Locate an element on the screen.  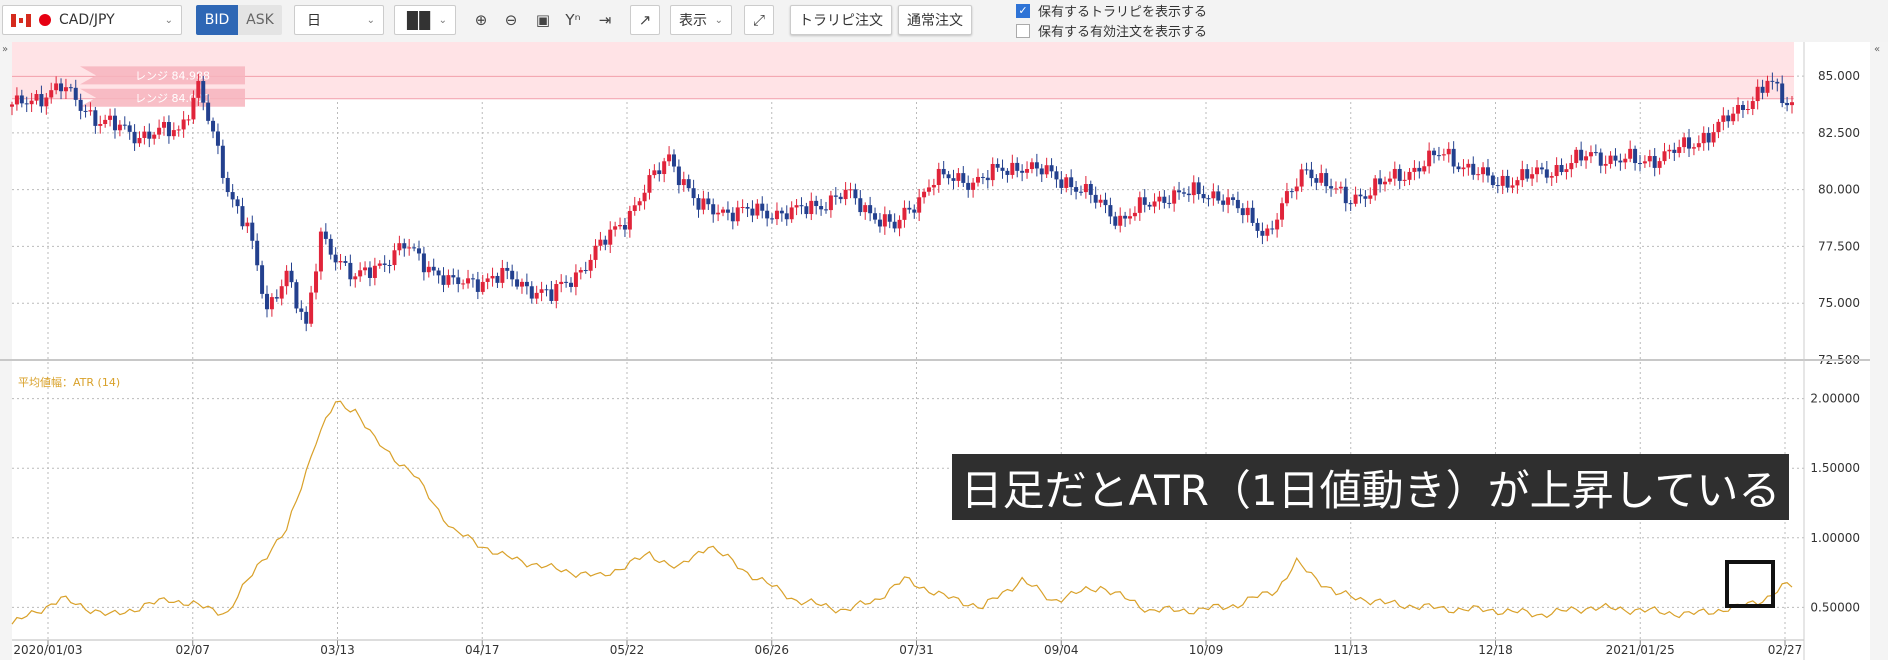
x-tick-label: 10/09 is located at coordinates (1206, 650).